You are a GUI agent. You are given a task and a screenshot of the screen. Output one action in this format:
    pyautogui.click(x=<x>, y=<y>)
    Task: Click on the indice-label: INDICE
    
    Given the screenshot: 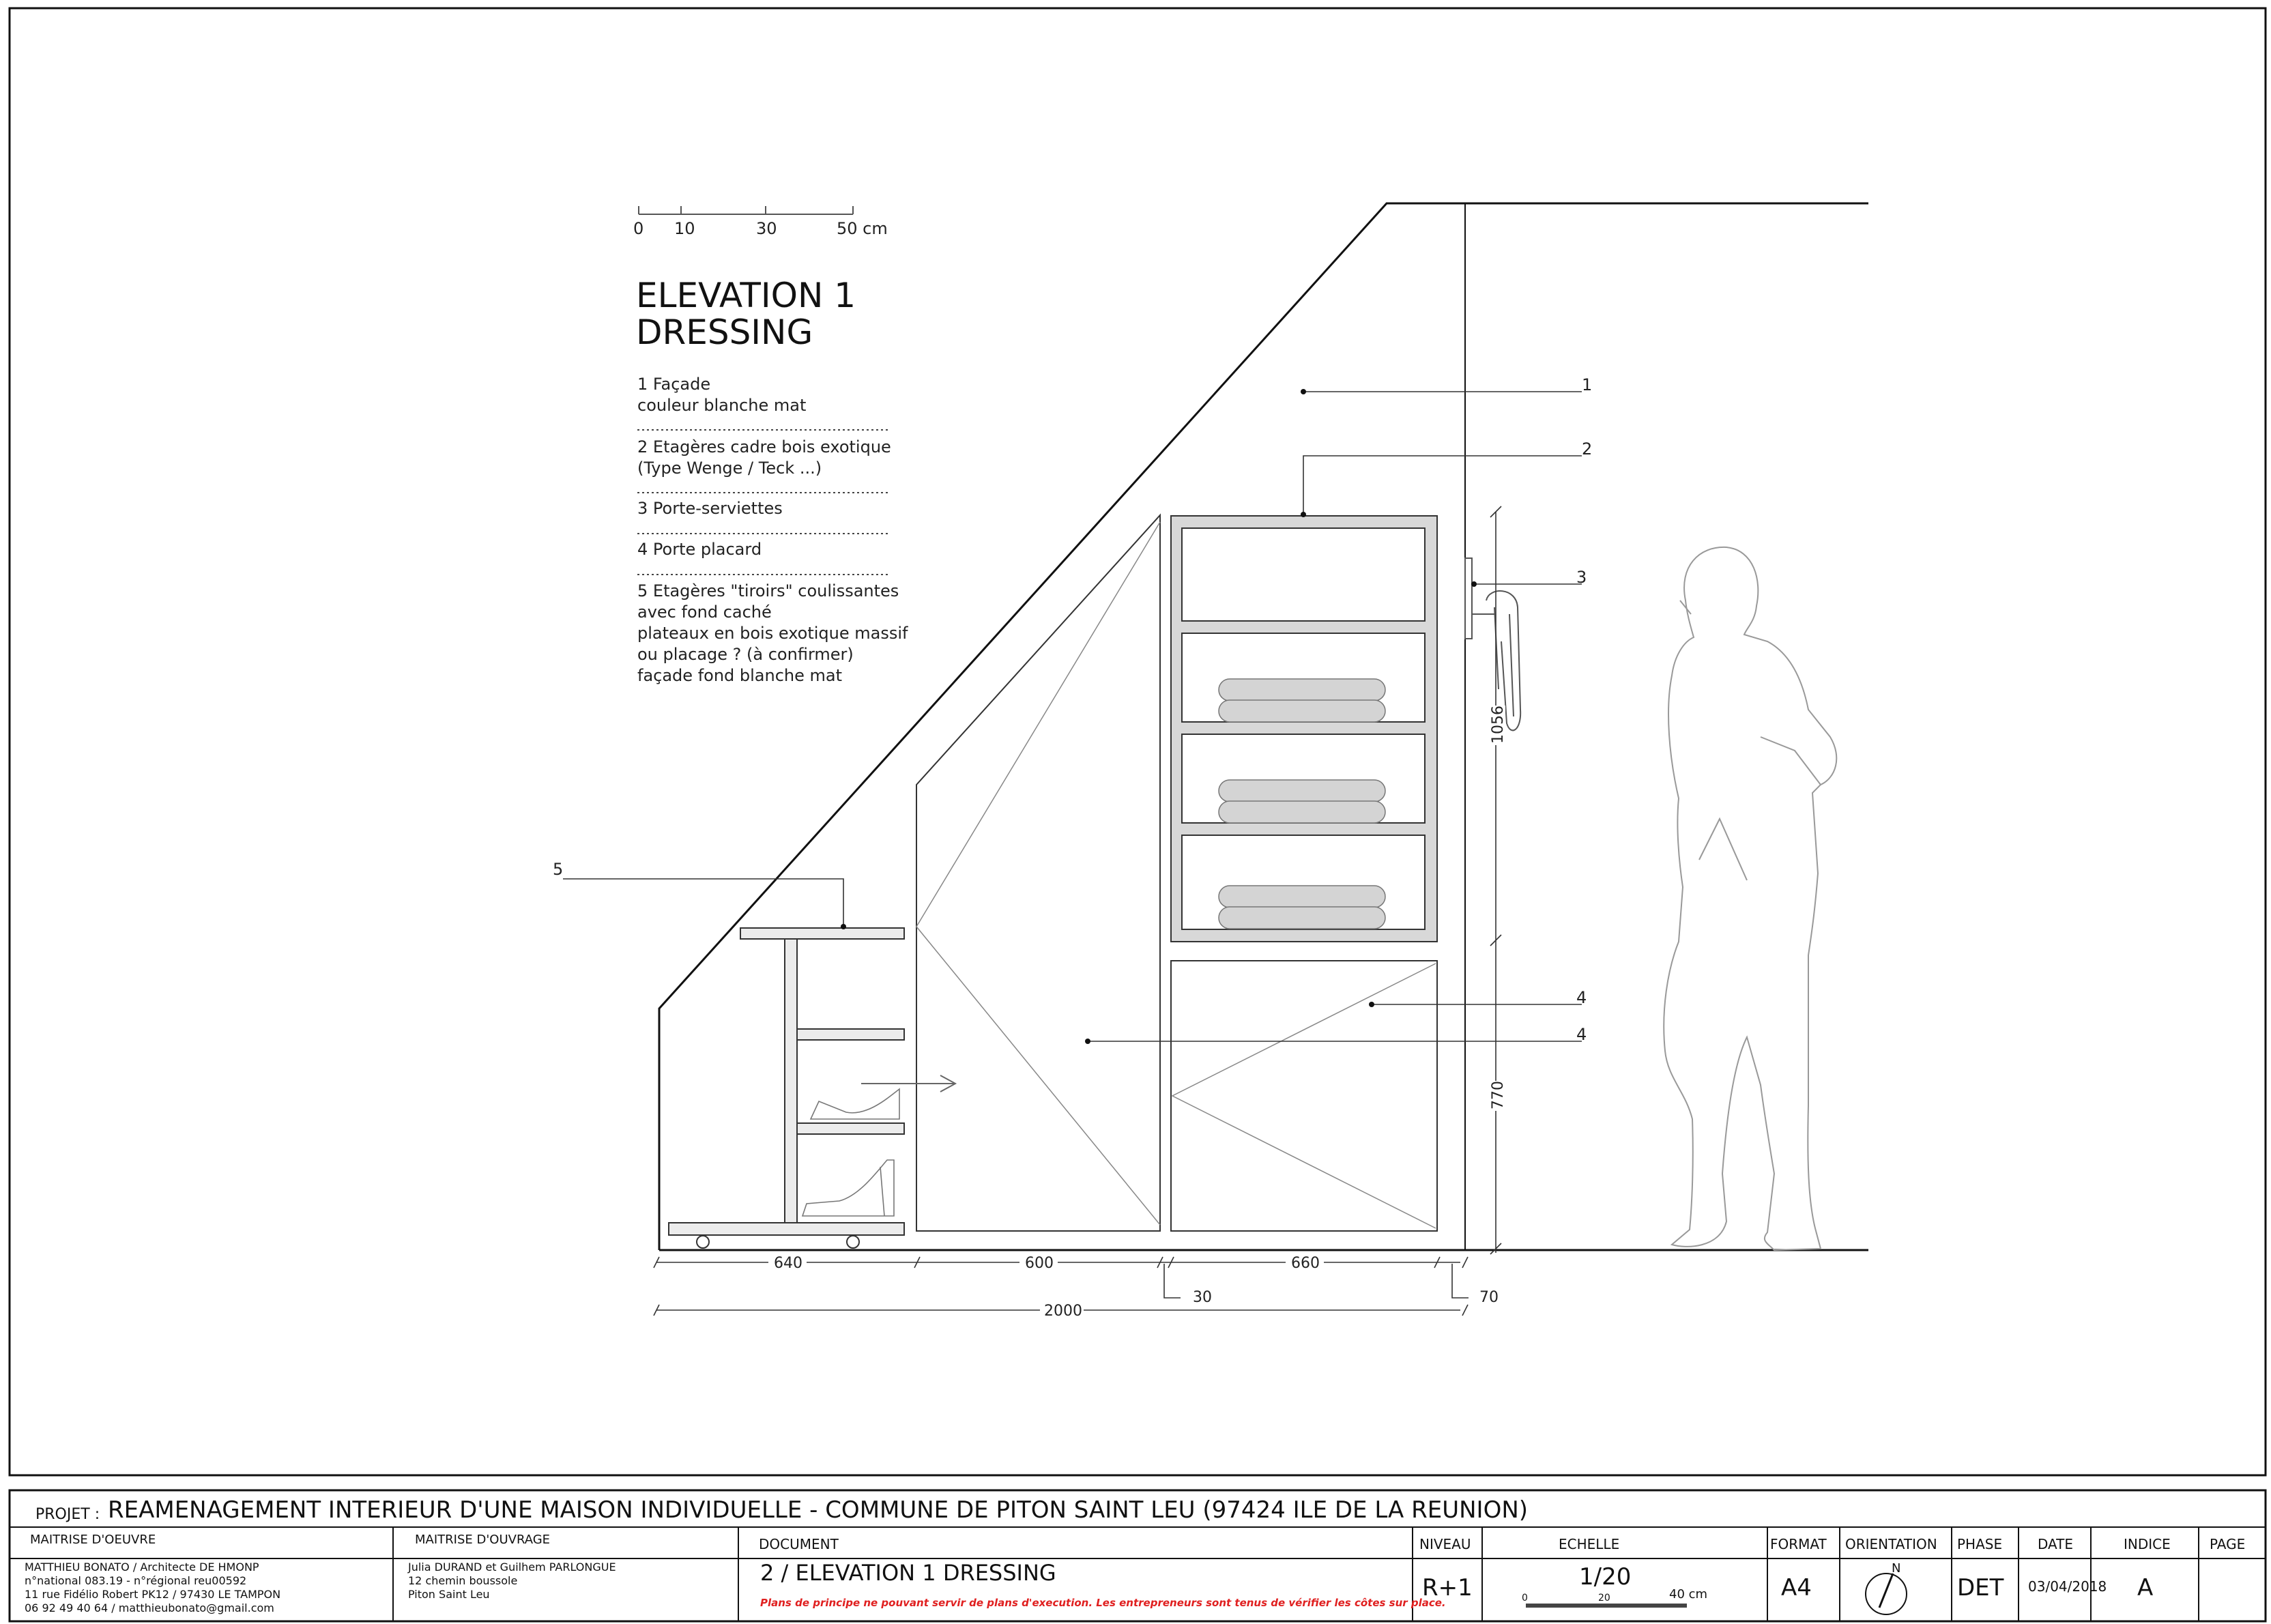 What is the action you would take?
    pyautogui.click(x=2147, y=1544)
    